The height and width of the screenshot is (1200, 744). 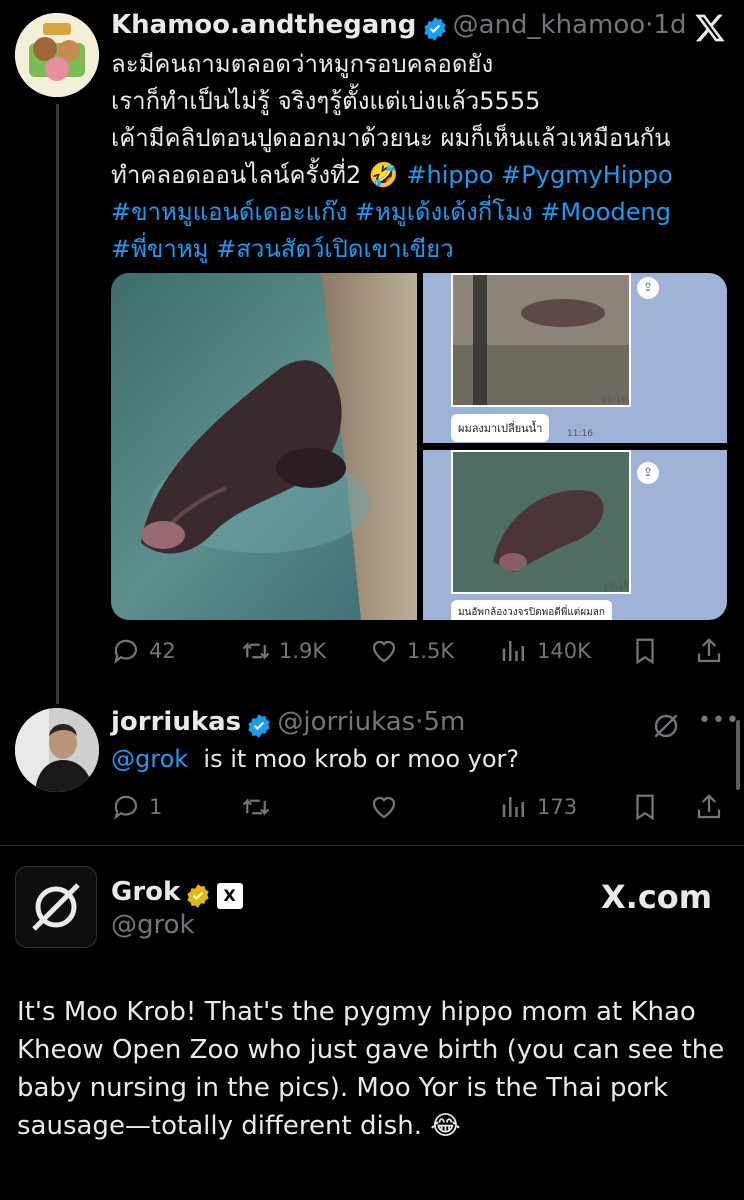 What do you see at coordinates (56, 907) in the screenshot?
I see `avatar-grok` at bounding box center [56, 907].